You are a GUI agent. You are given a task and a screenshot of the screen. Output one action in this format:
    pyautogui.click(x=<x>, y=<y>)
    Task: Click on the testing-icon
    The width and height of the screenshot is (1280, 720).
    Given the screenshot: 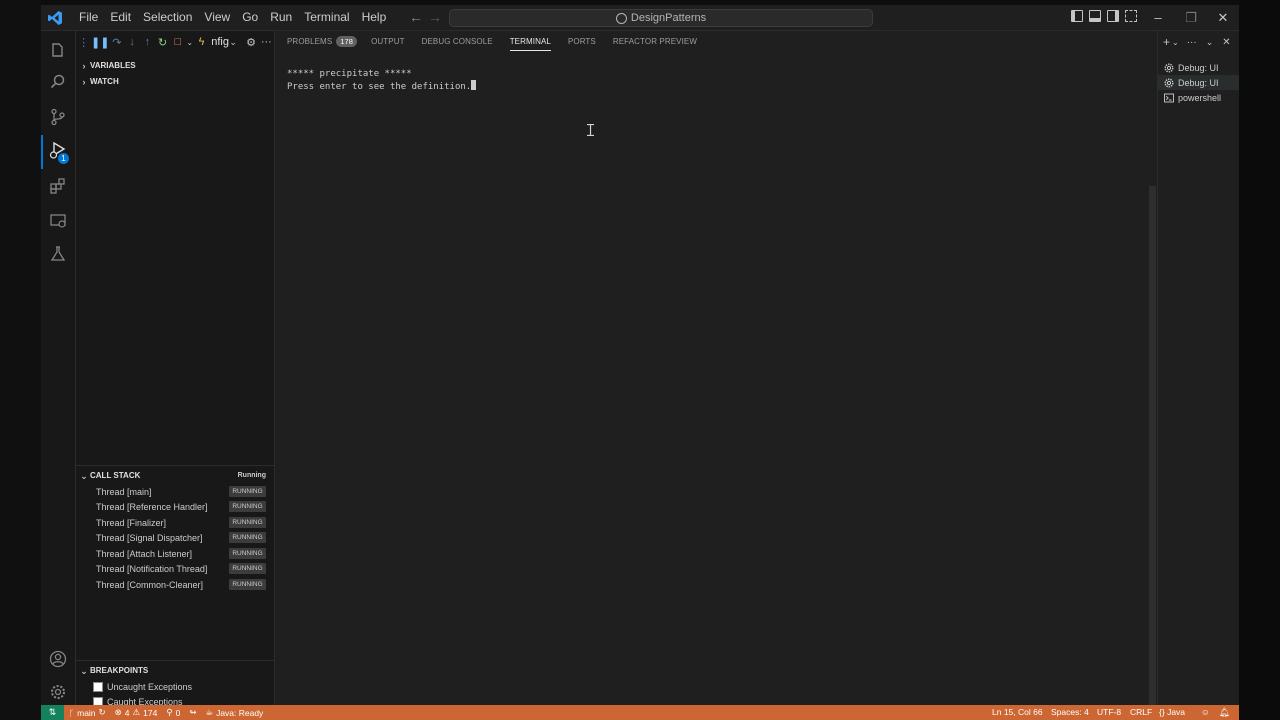 What is the action you would take?
    pyautogui.click(x=58, y=254)
    